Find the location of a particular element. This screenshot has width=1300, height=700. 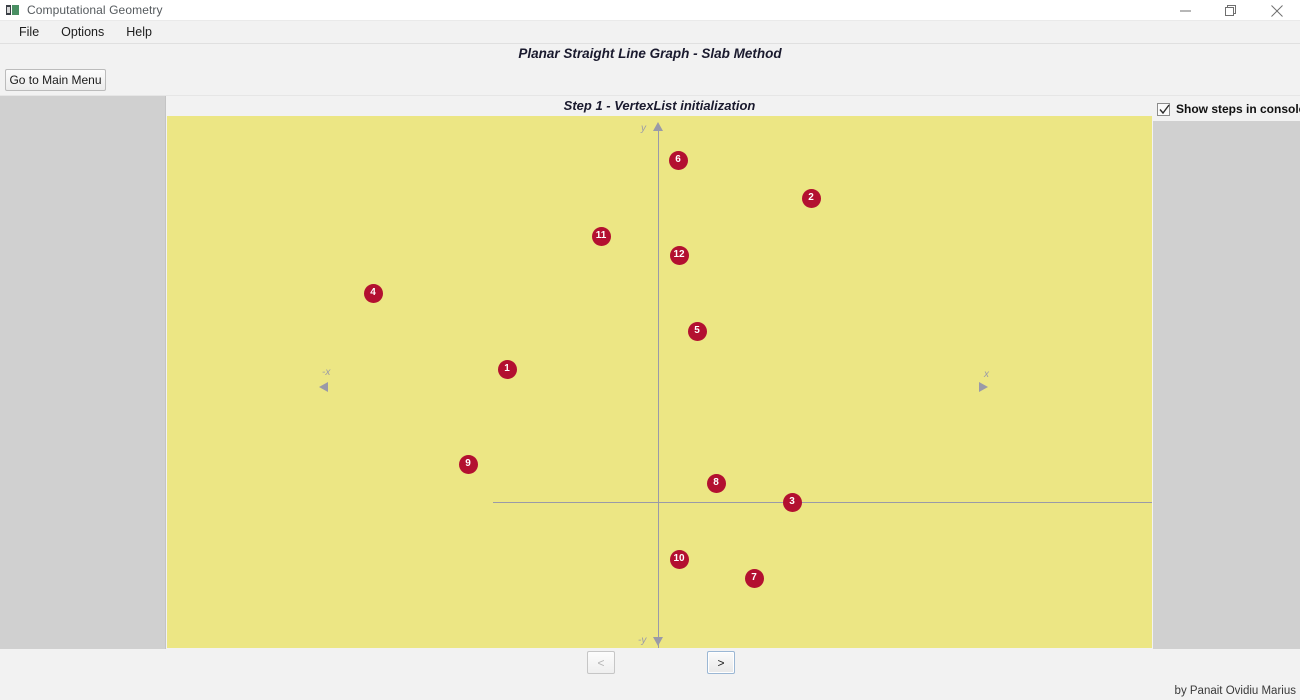

vertex-node: 9 is located at coordinates (468, 464).